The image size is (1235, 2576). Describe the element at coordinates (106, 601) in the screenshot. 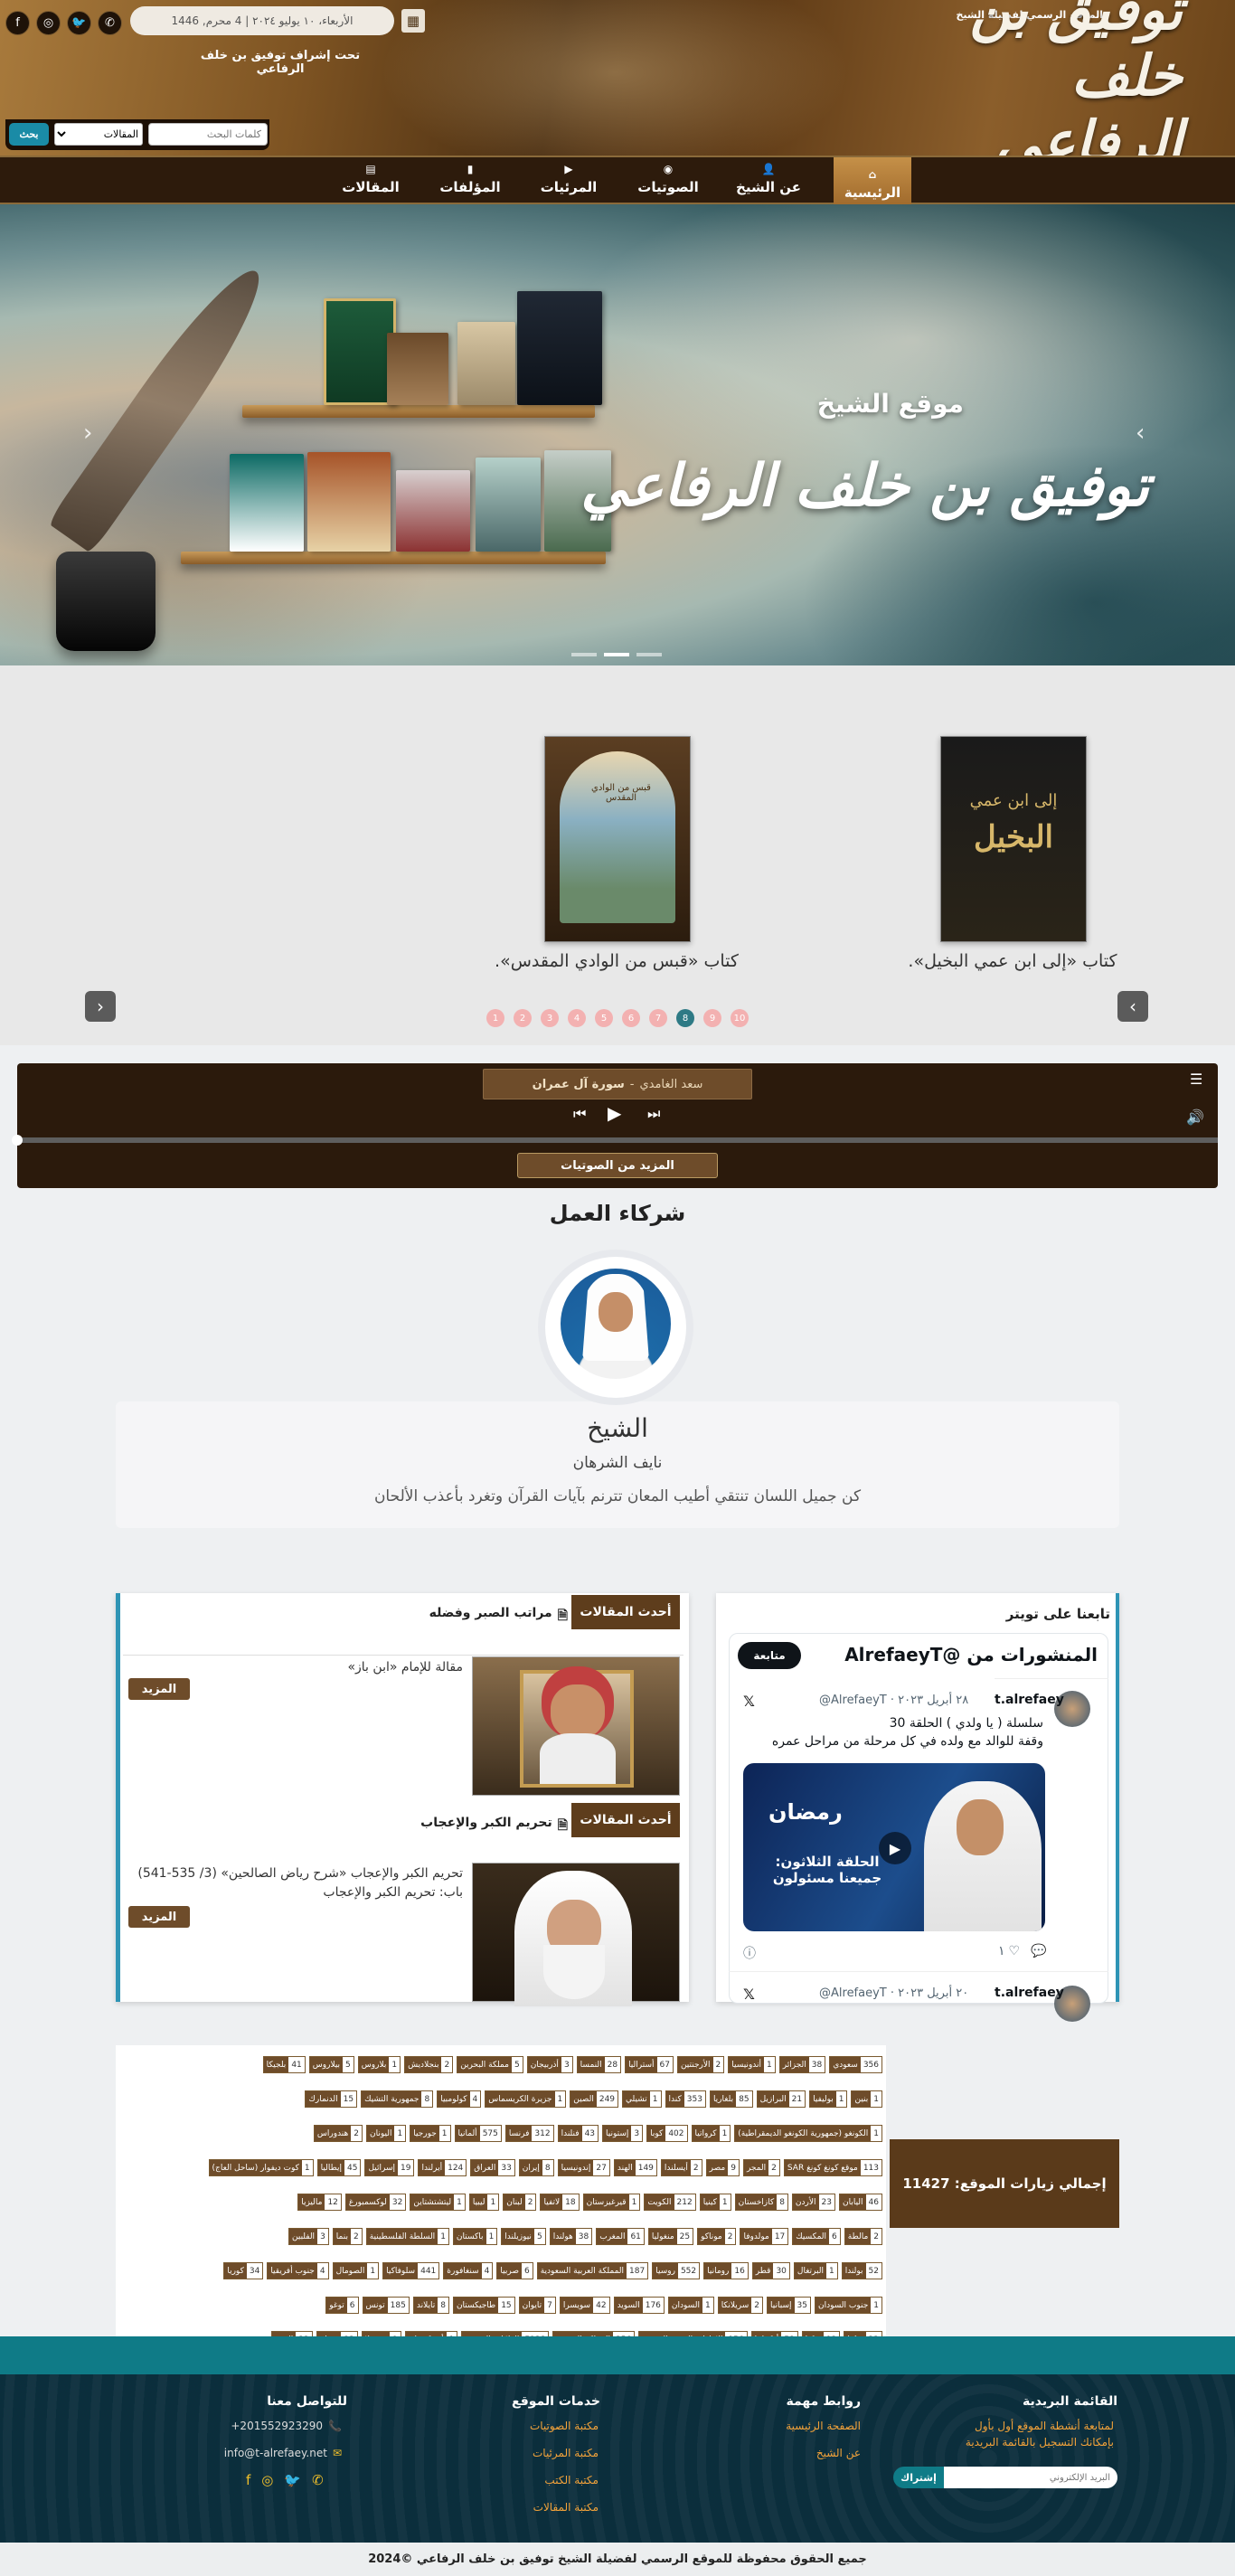

I see `inkpot-image` at that location.